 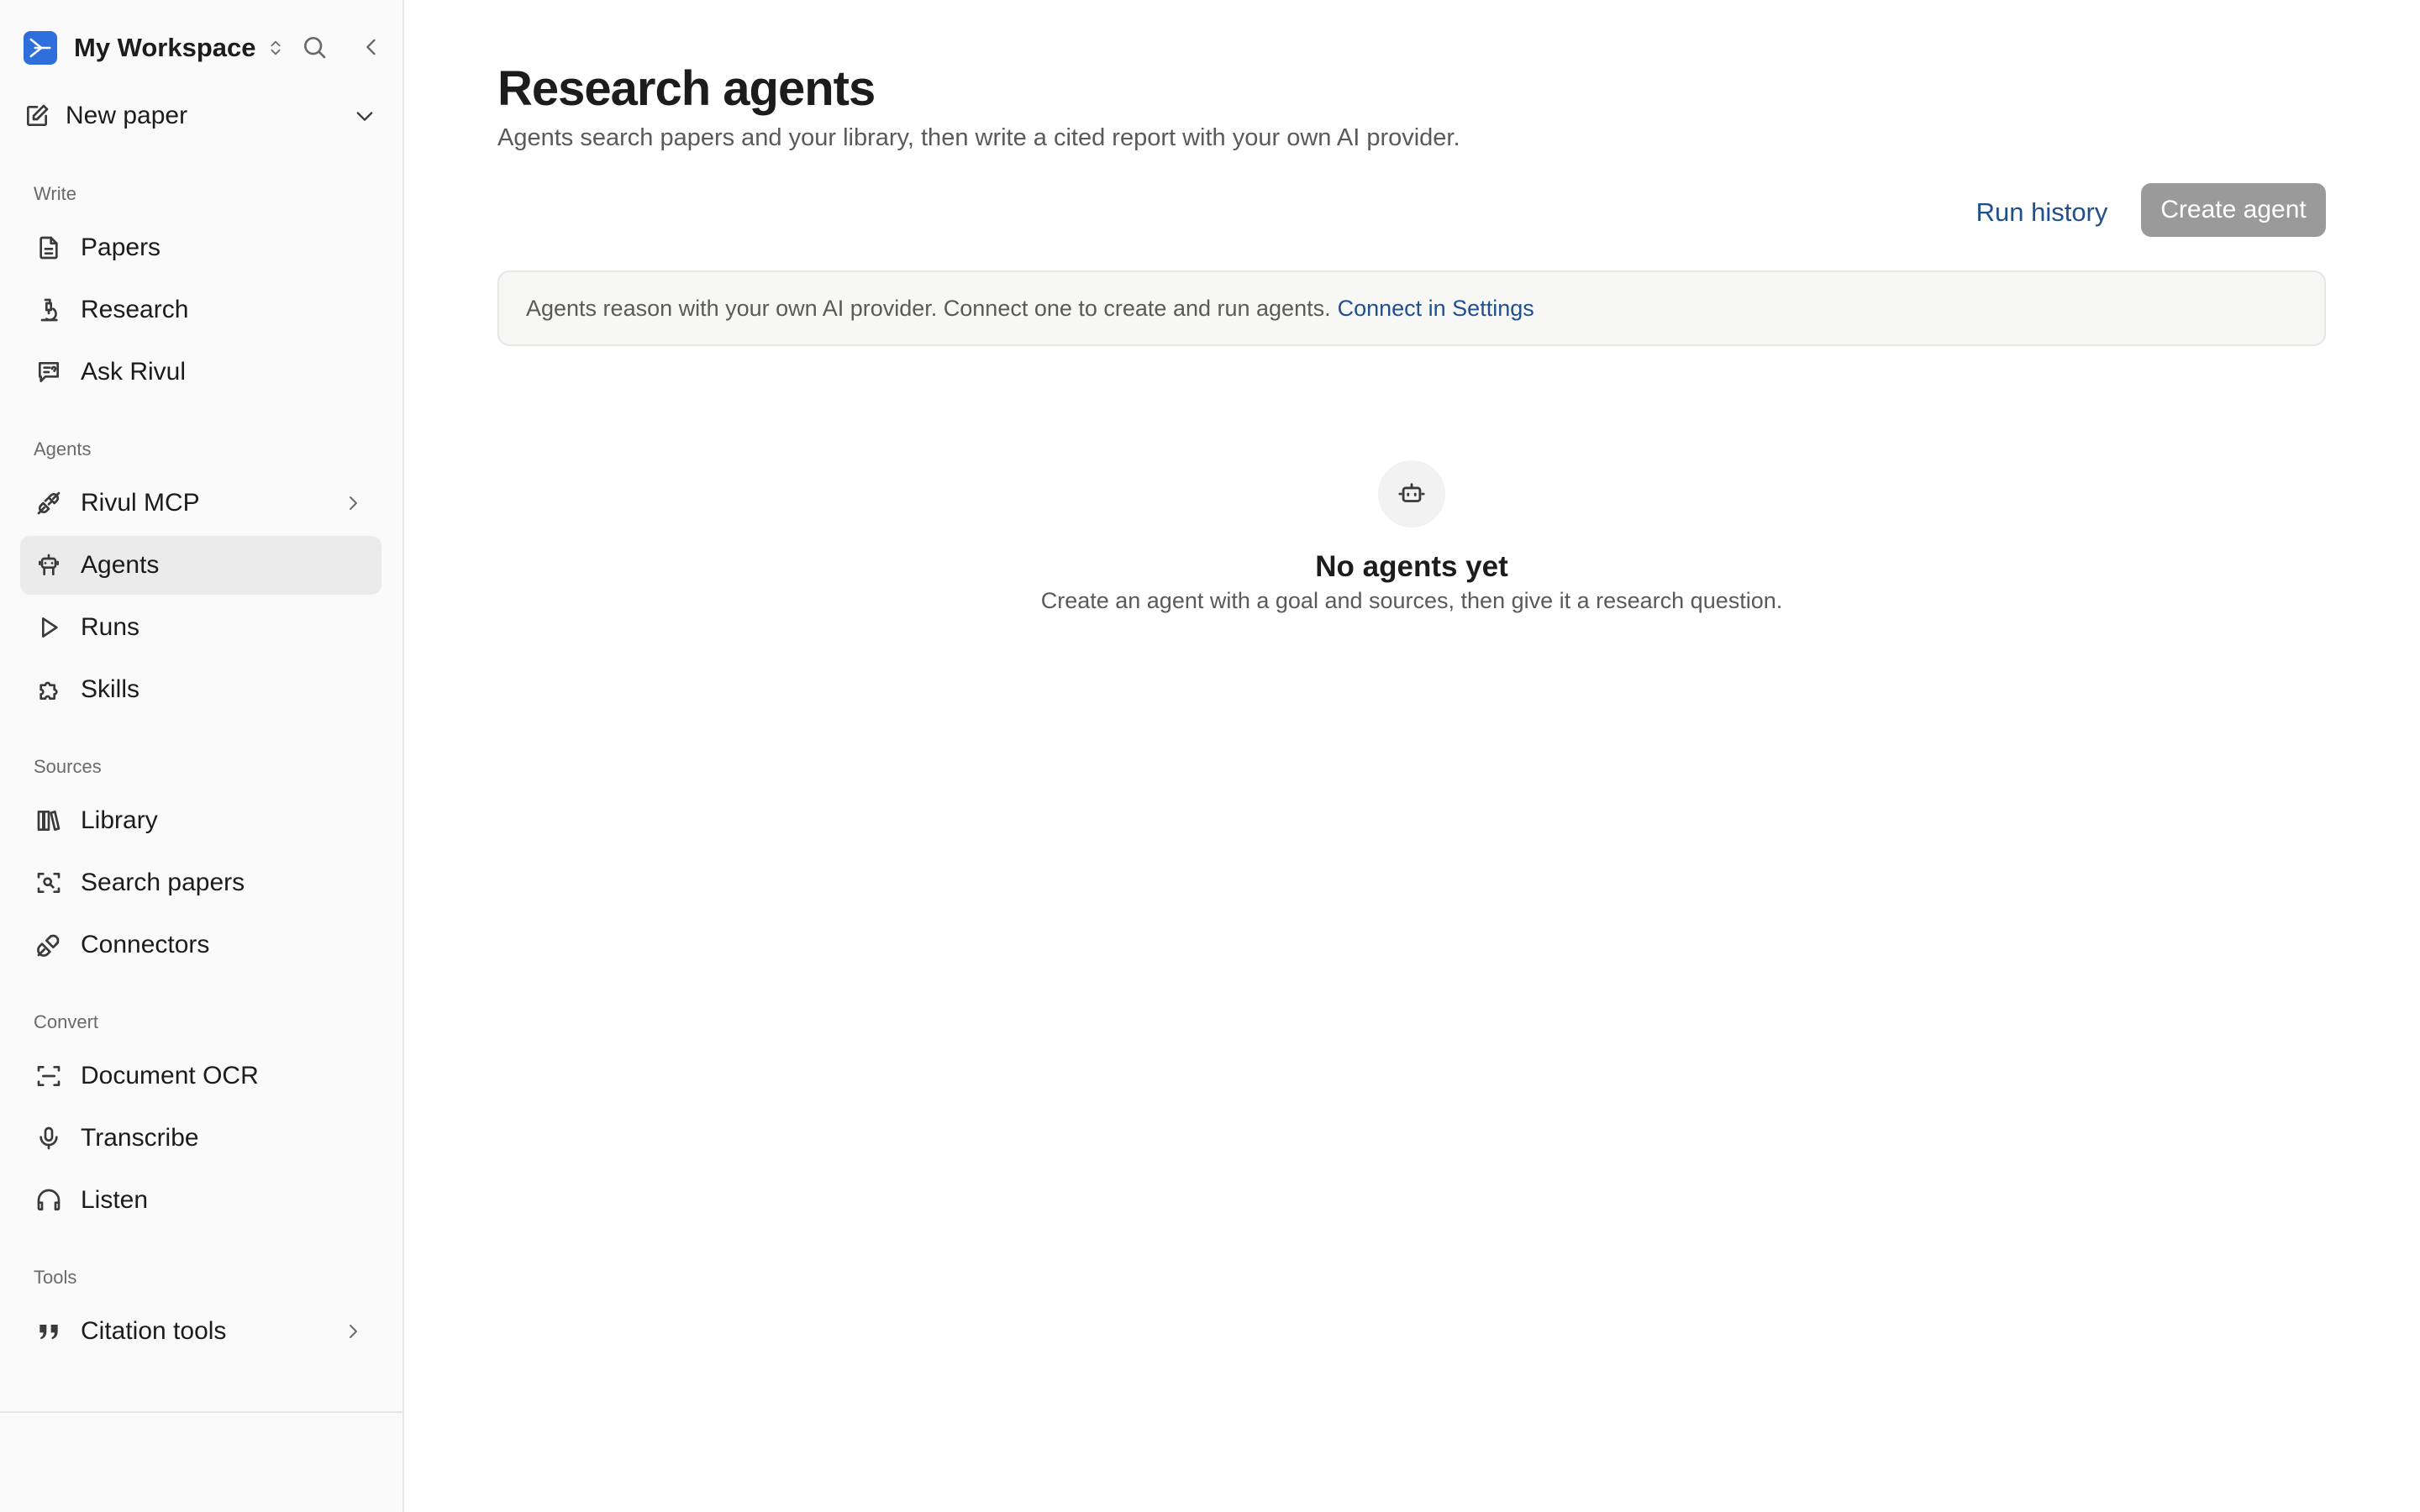 What do you see at coordinates (49, 1331) in the screenshot?
I see `quote-icon` at bounding box center [49, 1331].